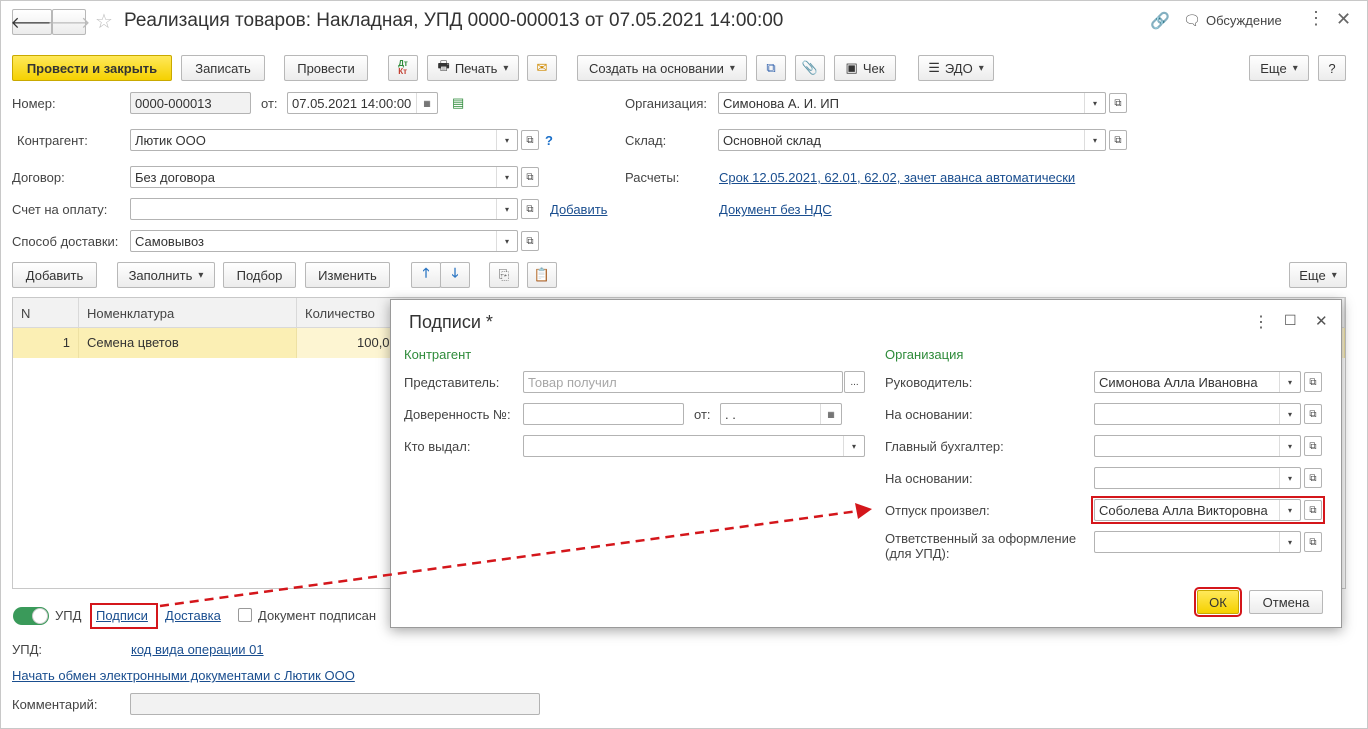  What do you see at coordinates (863, 511) in the screenshot?
I see `arrow-head-icon` at bounding box center [863, 511].